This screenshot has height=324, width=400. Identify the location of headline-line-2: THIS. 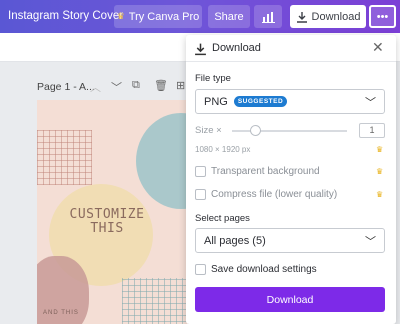
(107, 228).